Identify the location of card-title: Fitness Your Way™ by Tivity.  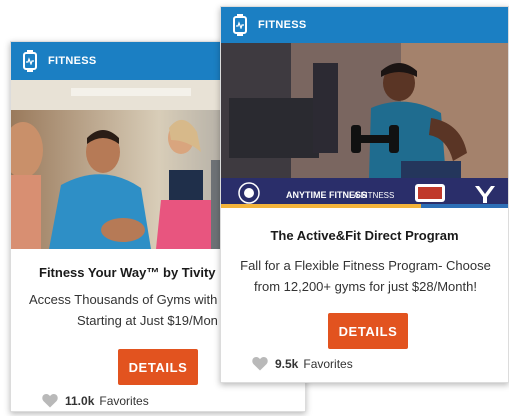
(127, 272).